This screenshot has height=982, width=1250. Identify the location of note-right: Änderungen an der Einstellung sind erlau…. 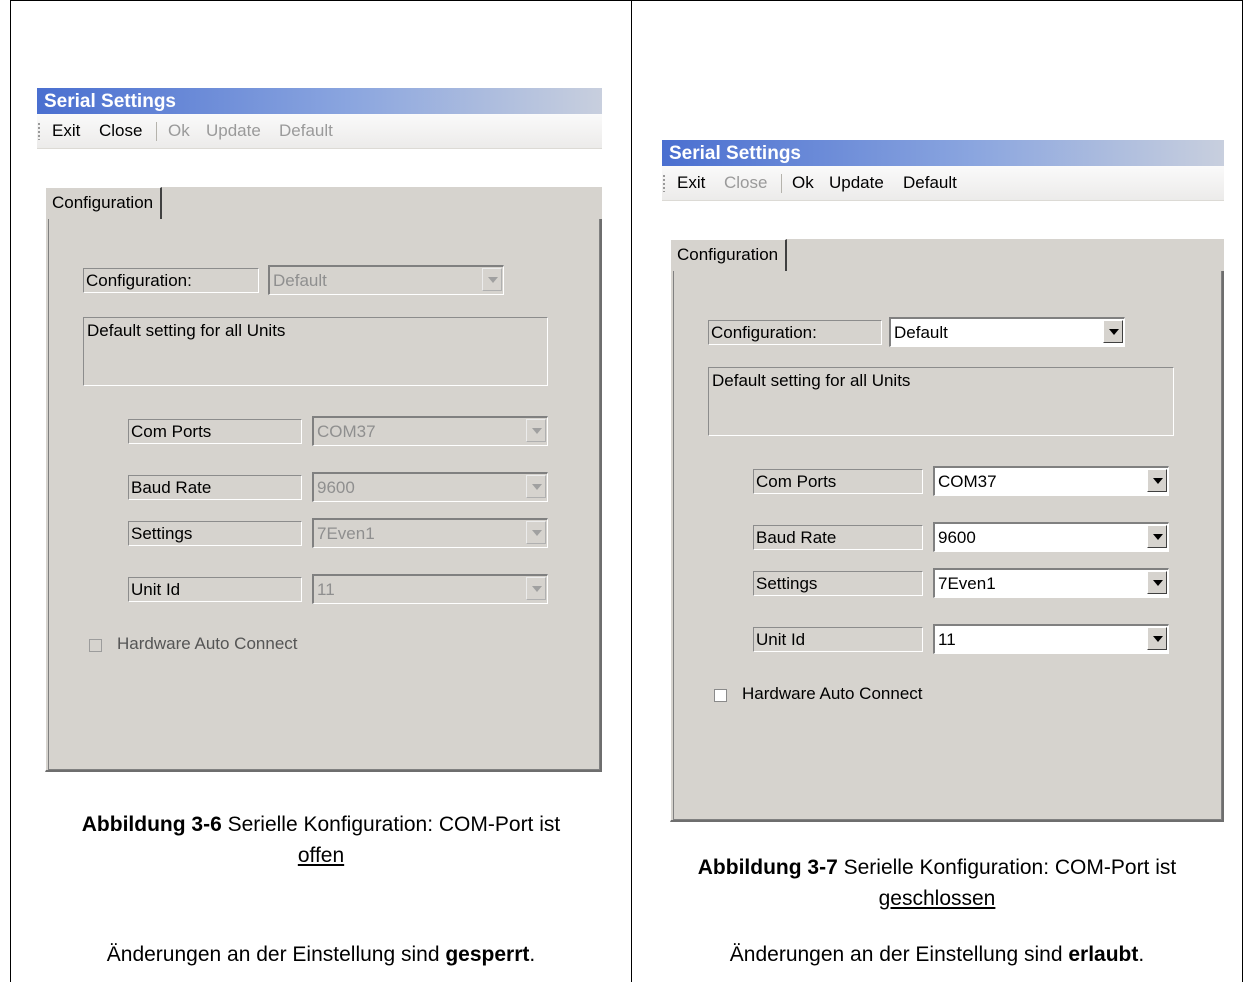
(937, 954).